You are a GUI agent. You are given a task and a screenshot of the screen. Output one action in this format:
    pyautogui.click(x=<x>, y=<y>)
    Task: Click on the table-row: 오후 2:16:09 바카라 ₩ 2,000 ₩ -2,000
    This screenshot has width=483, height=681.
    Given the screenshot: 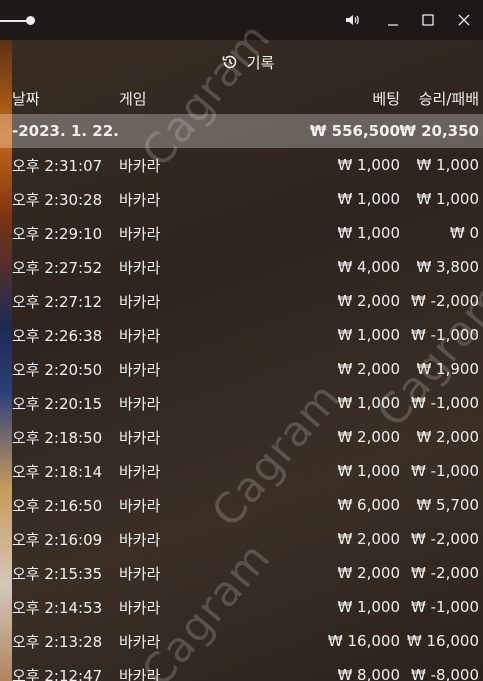 What is the action you would take?
    pyautogui.click(x=241, y=539)
    